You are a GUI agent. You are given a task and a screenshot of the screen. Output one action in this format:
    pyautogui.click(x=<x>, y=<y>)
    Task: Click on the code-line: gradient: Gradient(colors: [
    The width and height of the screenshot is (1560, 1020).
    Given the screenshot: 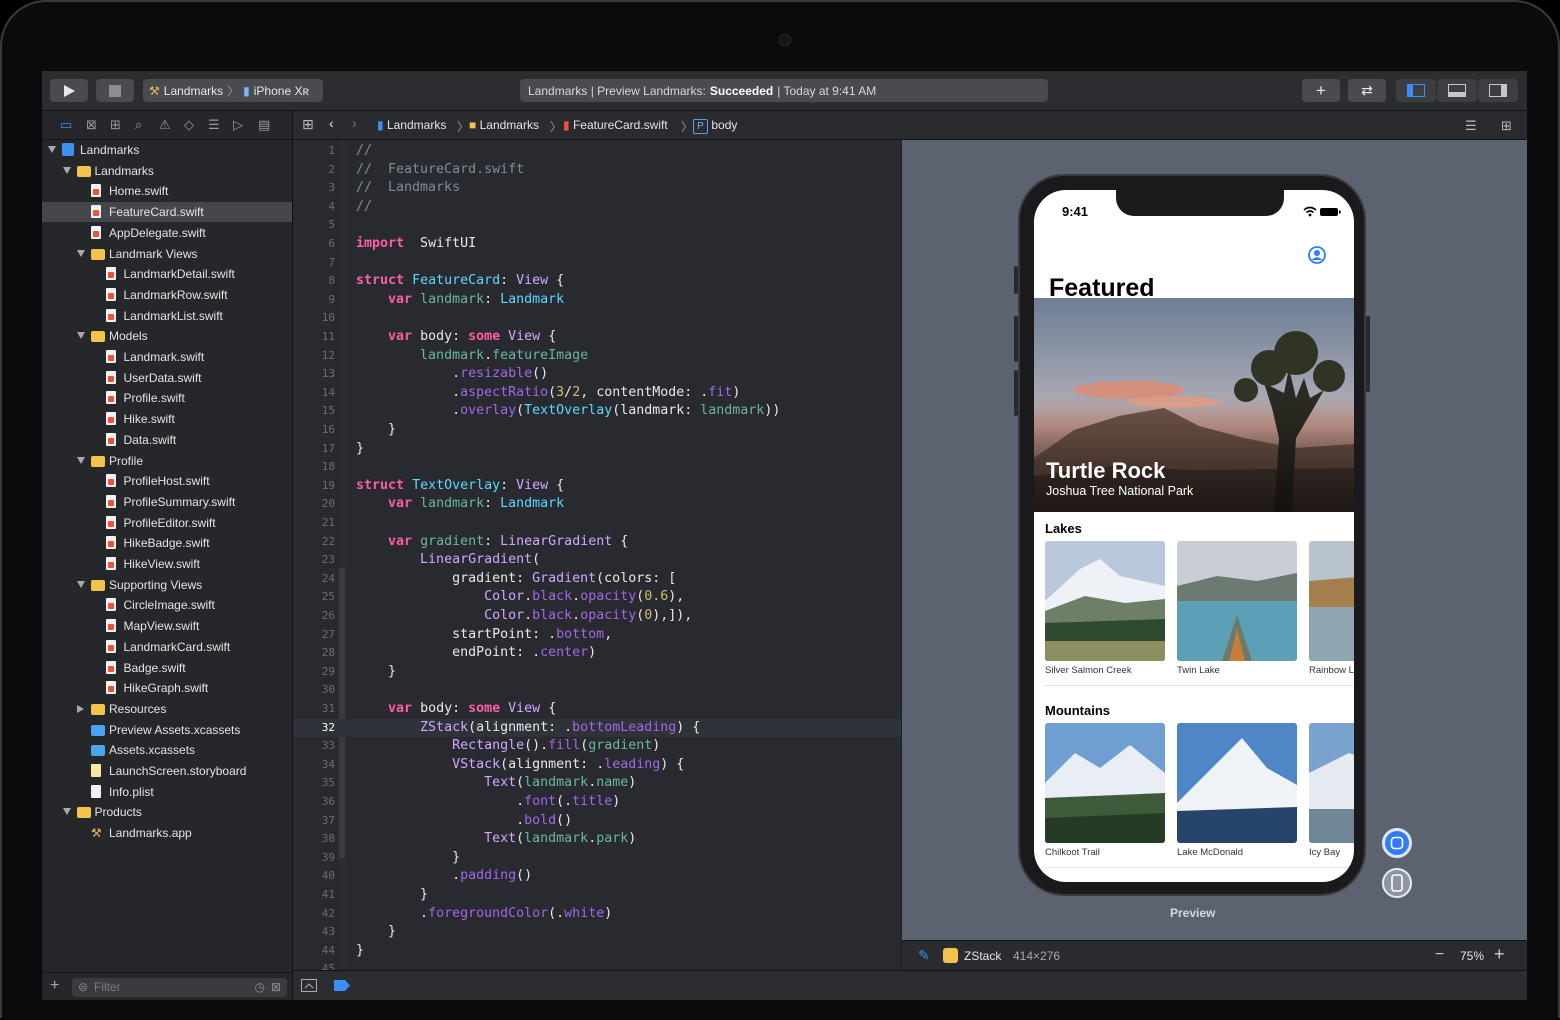 What is the action you would take?
    pyautogui.click(x=516, y=579)
    